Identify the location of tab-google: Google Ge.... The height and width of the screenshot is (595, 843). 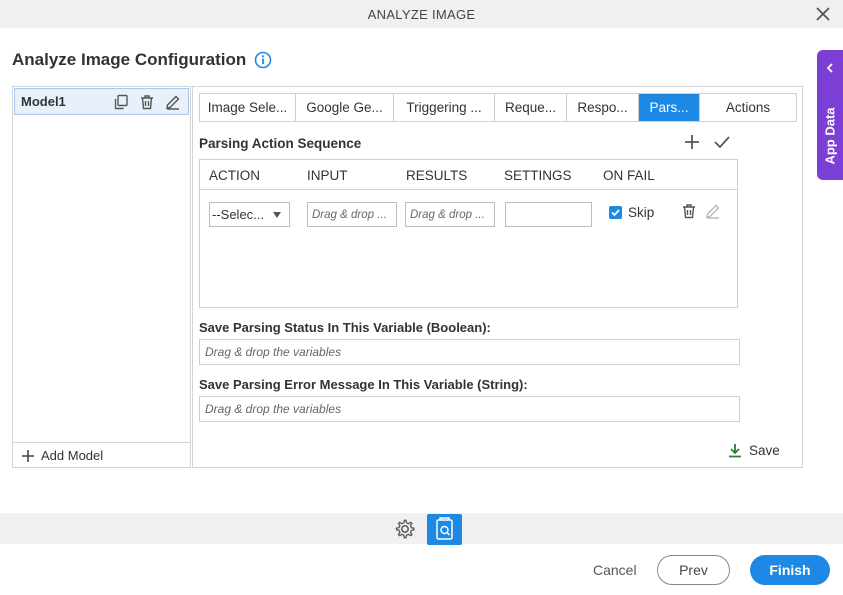
(345, 107).